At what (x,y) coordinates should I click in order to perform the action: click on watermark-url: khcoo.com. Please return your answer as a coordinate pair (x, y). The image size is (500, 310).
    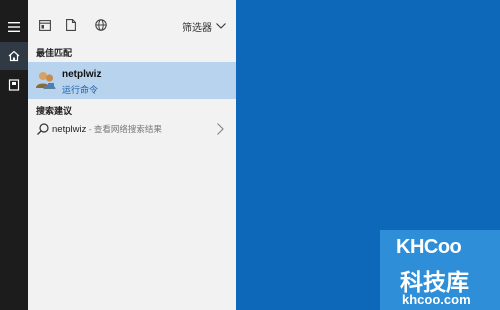
    Looking at the image, I should click on (436, 299).